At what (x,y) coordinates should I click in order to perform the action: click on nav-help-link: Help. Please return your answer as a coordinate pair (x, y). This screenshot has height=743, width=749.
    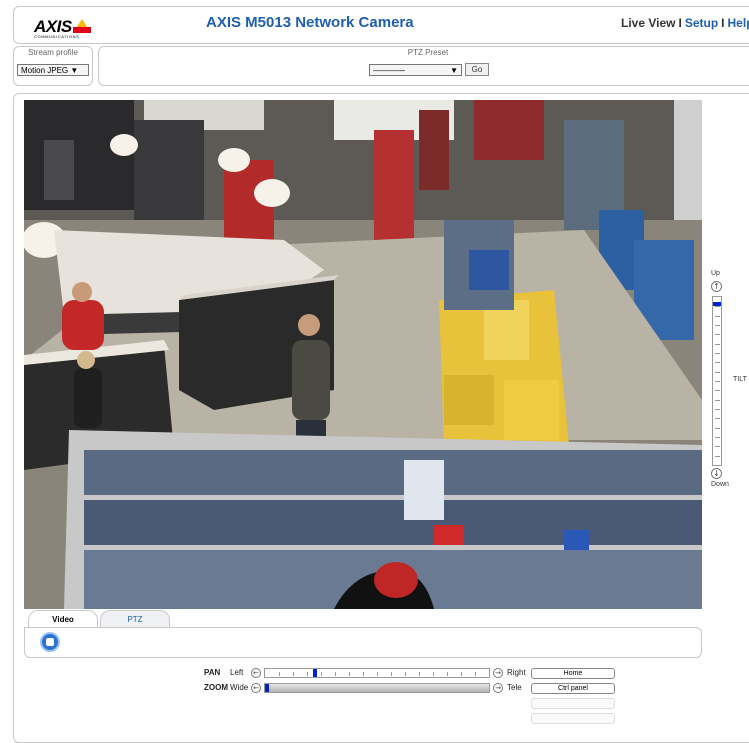
    Looking at the image, I should click on (738, 23).